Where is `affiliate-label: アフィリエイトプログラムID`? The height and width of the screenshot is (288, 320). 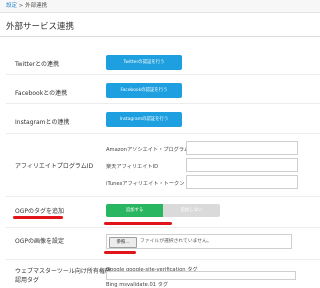
affiliate-label: アフィリエイトプログラムID is located at coordinates (54, 166).